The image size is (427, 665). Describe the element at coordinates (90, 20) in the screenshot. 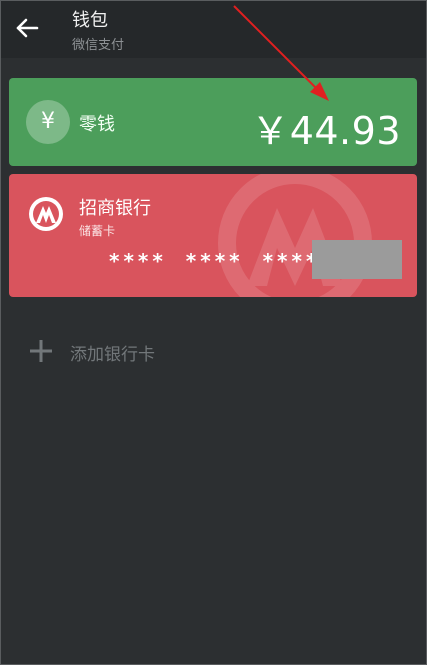

I see `page-title: 钱包` at that location.